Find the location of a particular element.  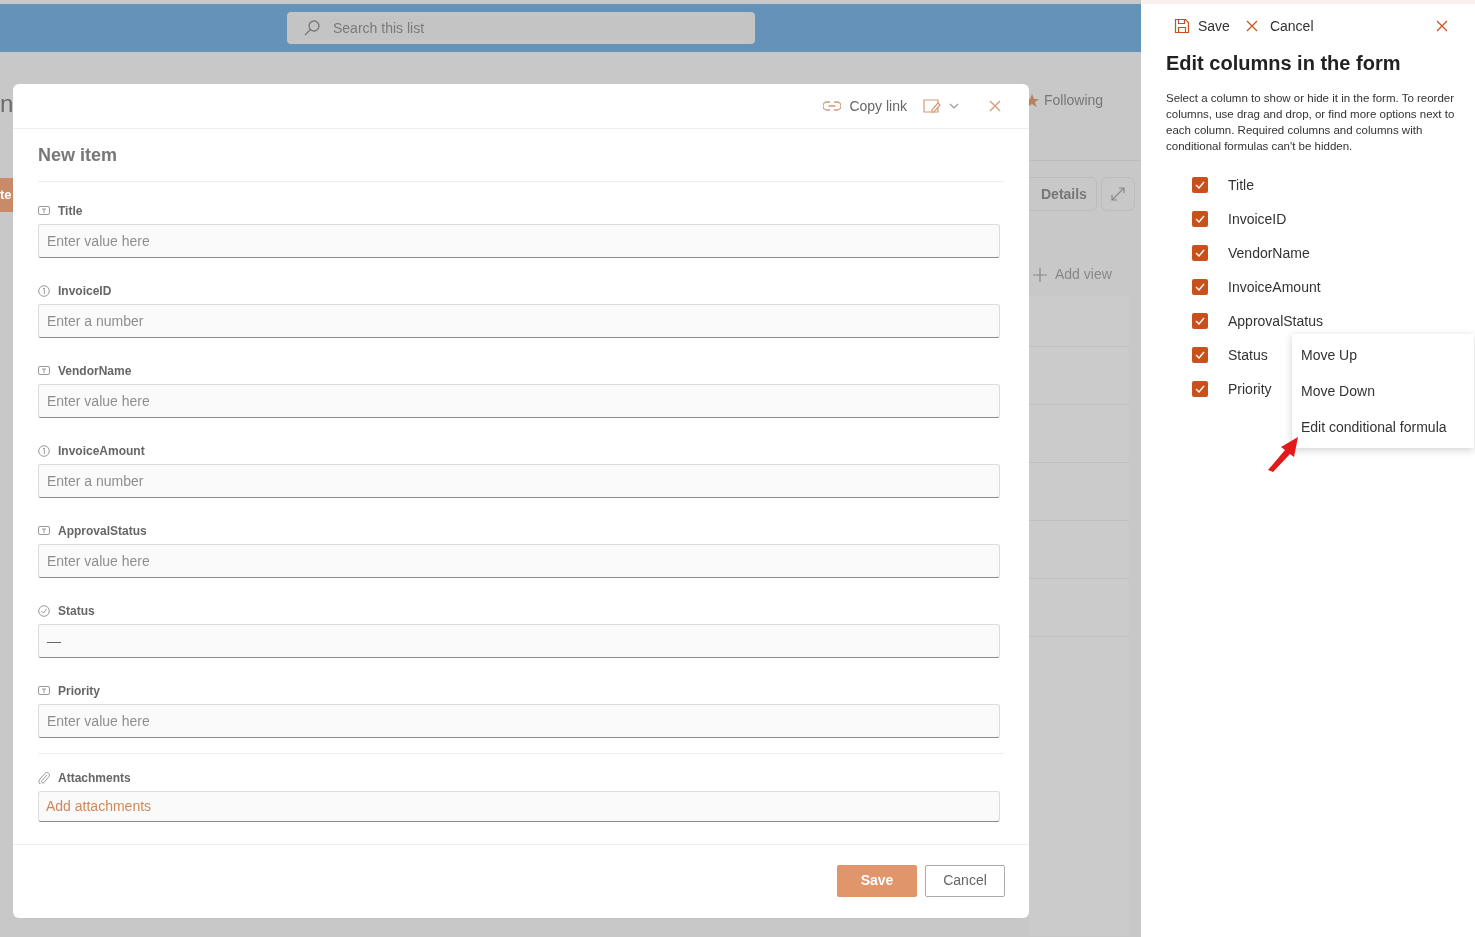

menu-item: Move Down is located at coordinates (1383, 391).